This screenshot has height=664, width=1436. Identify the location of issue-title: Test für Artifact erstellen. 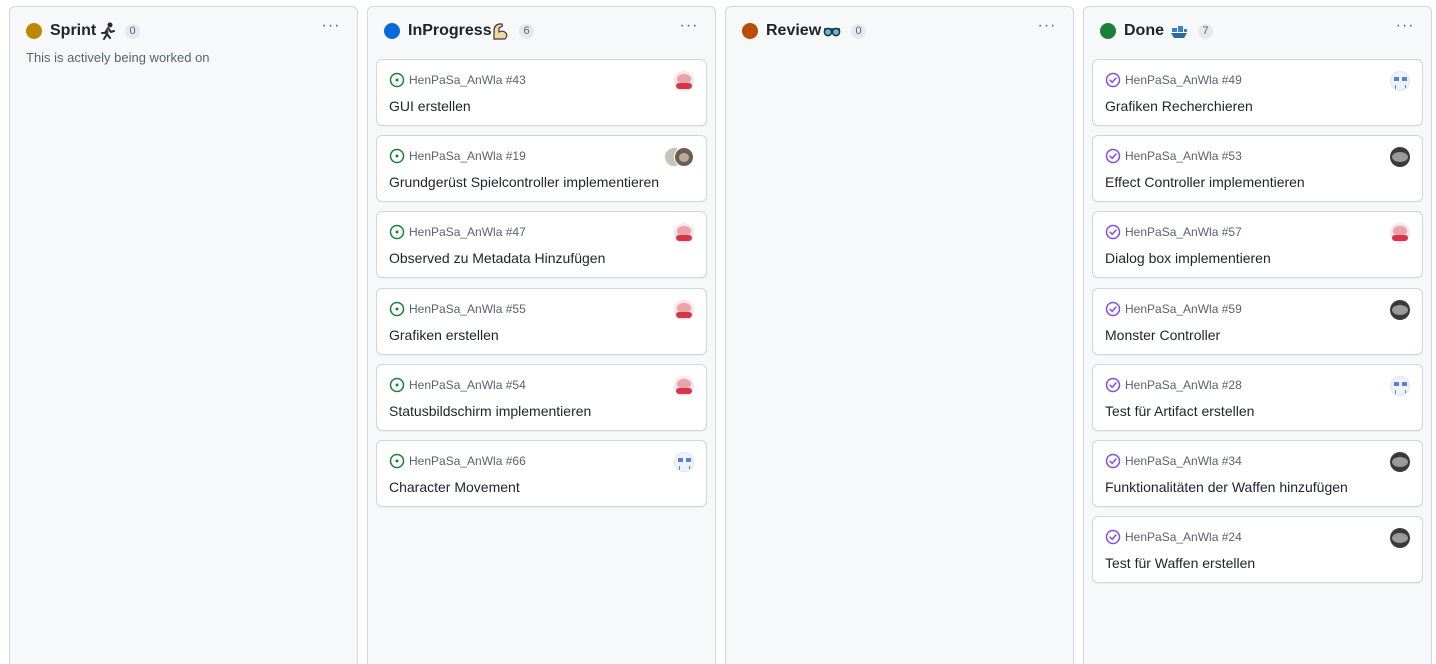
(1179, 411).